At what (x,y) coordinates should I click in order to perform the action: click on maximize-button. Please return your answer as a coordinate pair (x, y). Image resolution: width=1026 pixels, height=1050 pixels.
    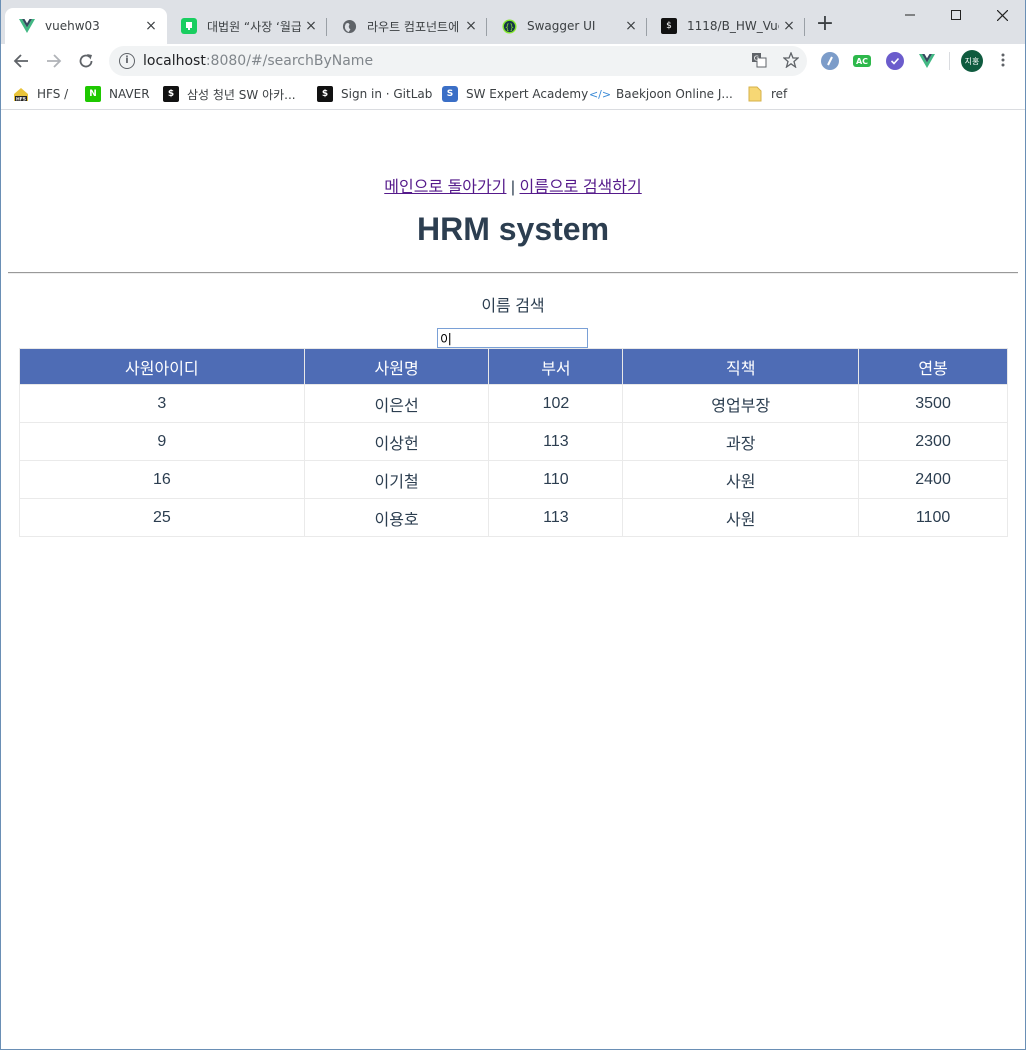
    Looking at the image, I should click on (956, 15).